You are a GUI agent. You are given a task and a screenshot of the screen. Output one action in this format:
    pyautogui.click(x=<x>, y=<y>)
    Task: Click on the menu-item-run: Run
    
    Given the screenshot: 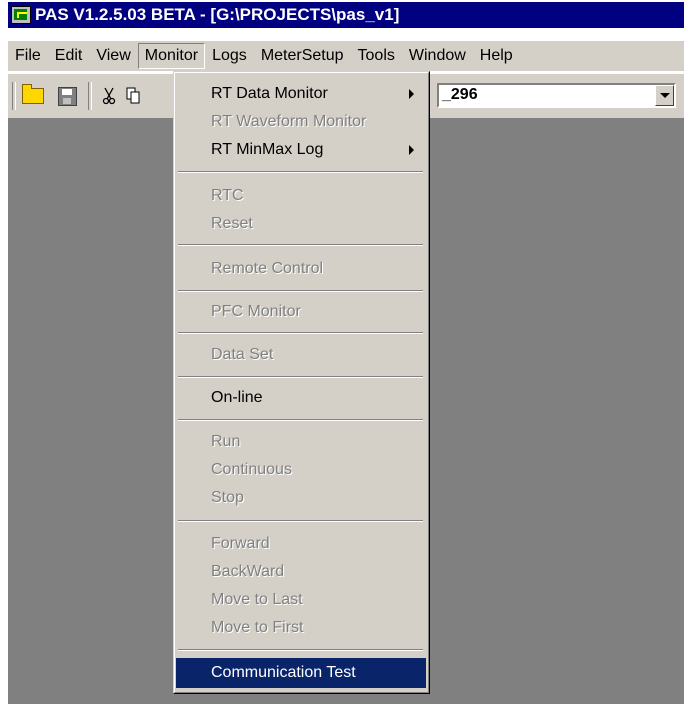 What is the action you would take?
    pyautogui.click(x=301, y=442)
    